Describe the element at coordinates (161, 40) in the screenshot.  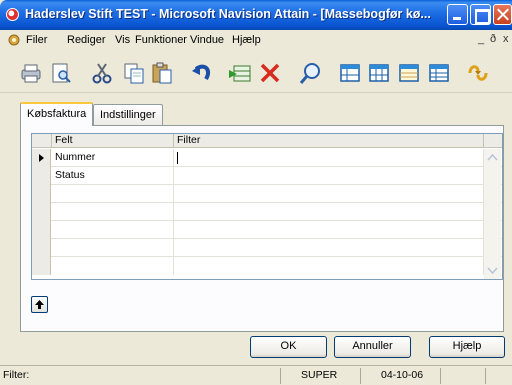
I see `menu-funktioner: Funktioner` at that location.